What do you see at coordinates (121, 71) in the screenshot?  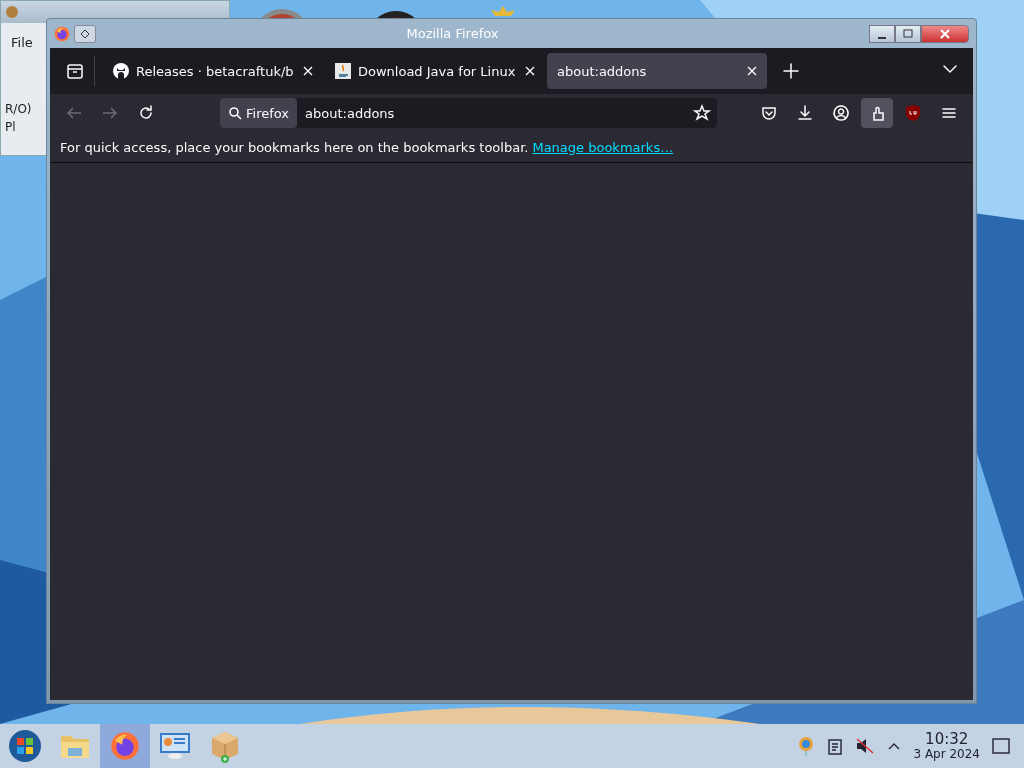 I see `github-icon` at bounding box center [121, 71].